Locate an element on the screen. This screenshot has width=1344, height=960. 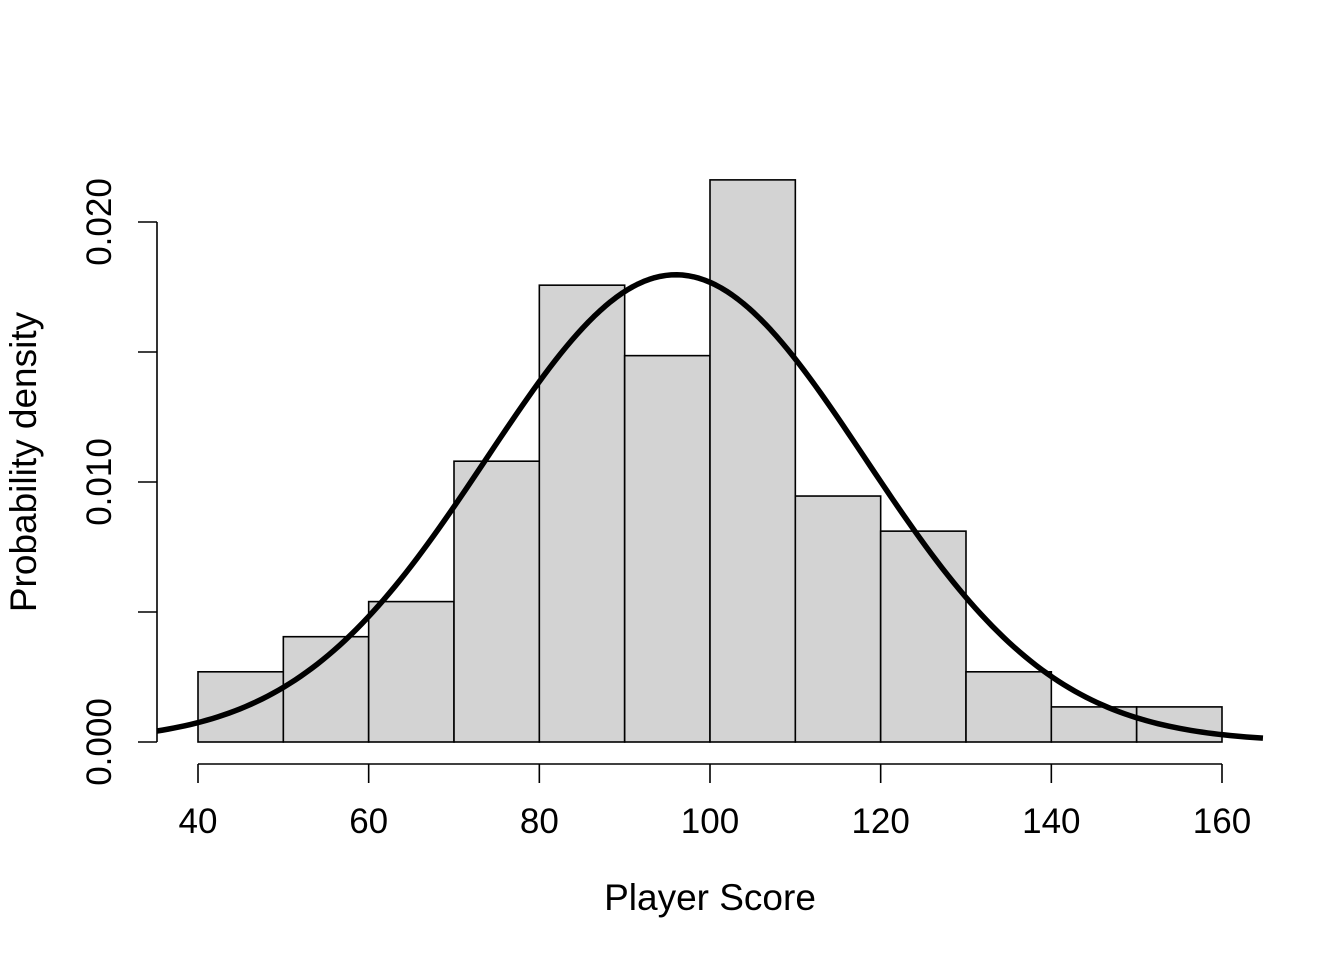
x-tick-label: 40 is located at coordinates (198, 821).